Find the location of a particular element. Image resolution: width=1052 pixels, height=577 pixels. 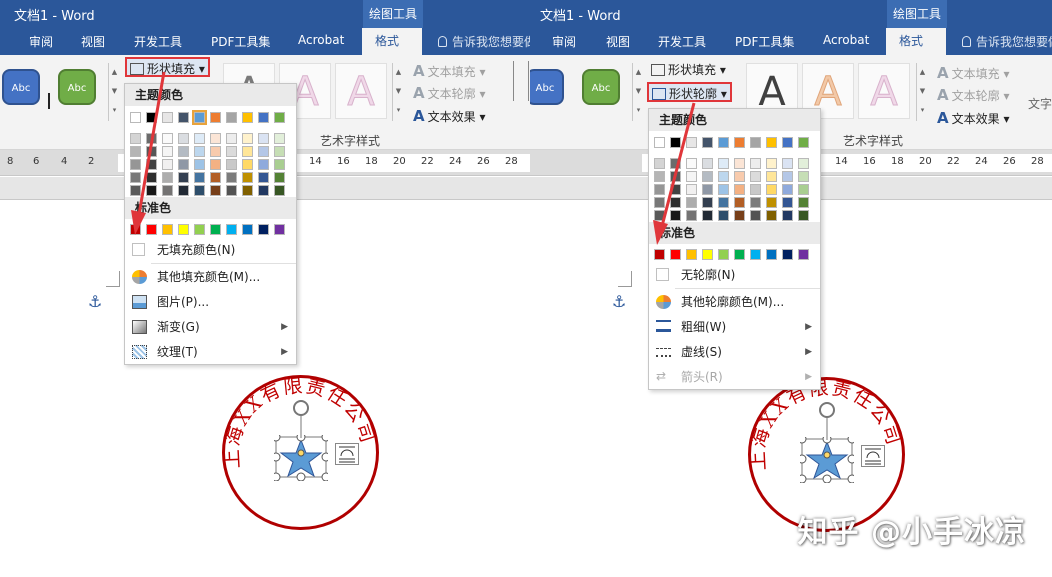

tell-me-search: 告诉我您想要做 is located at coordinates (1007, 41).